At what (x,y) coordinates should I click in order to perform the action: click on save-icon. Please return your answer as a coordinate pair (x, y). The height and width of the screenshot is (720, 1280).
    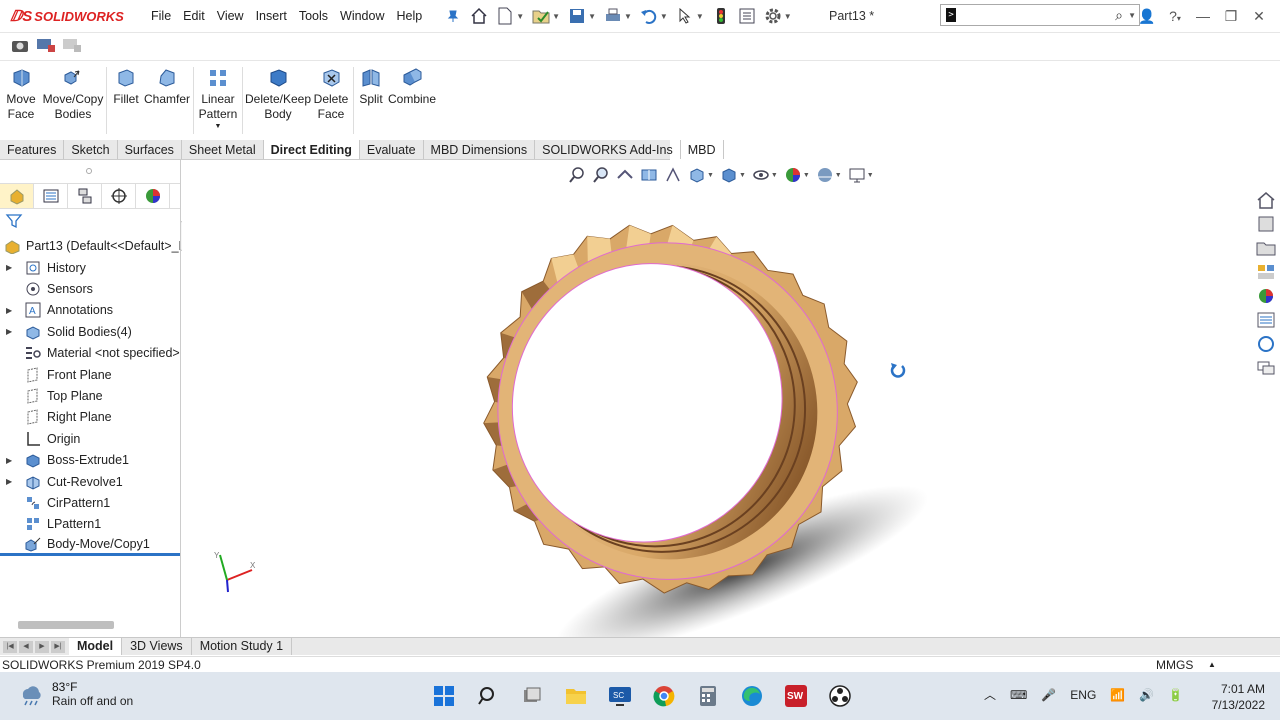
    Looking at the image, I should click on (577, 16).